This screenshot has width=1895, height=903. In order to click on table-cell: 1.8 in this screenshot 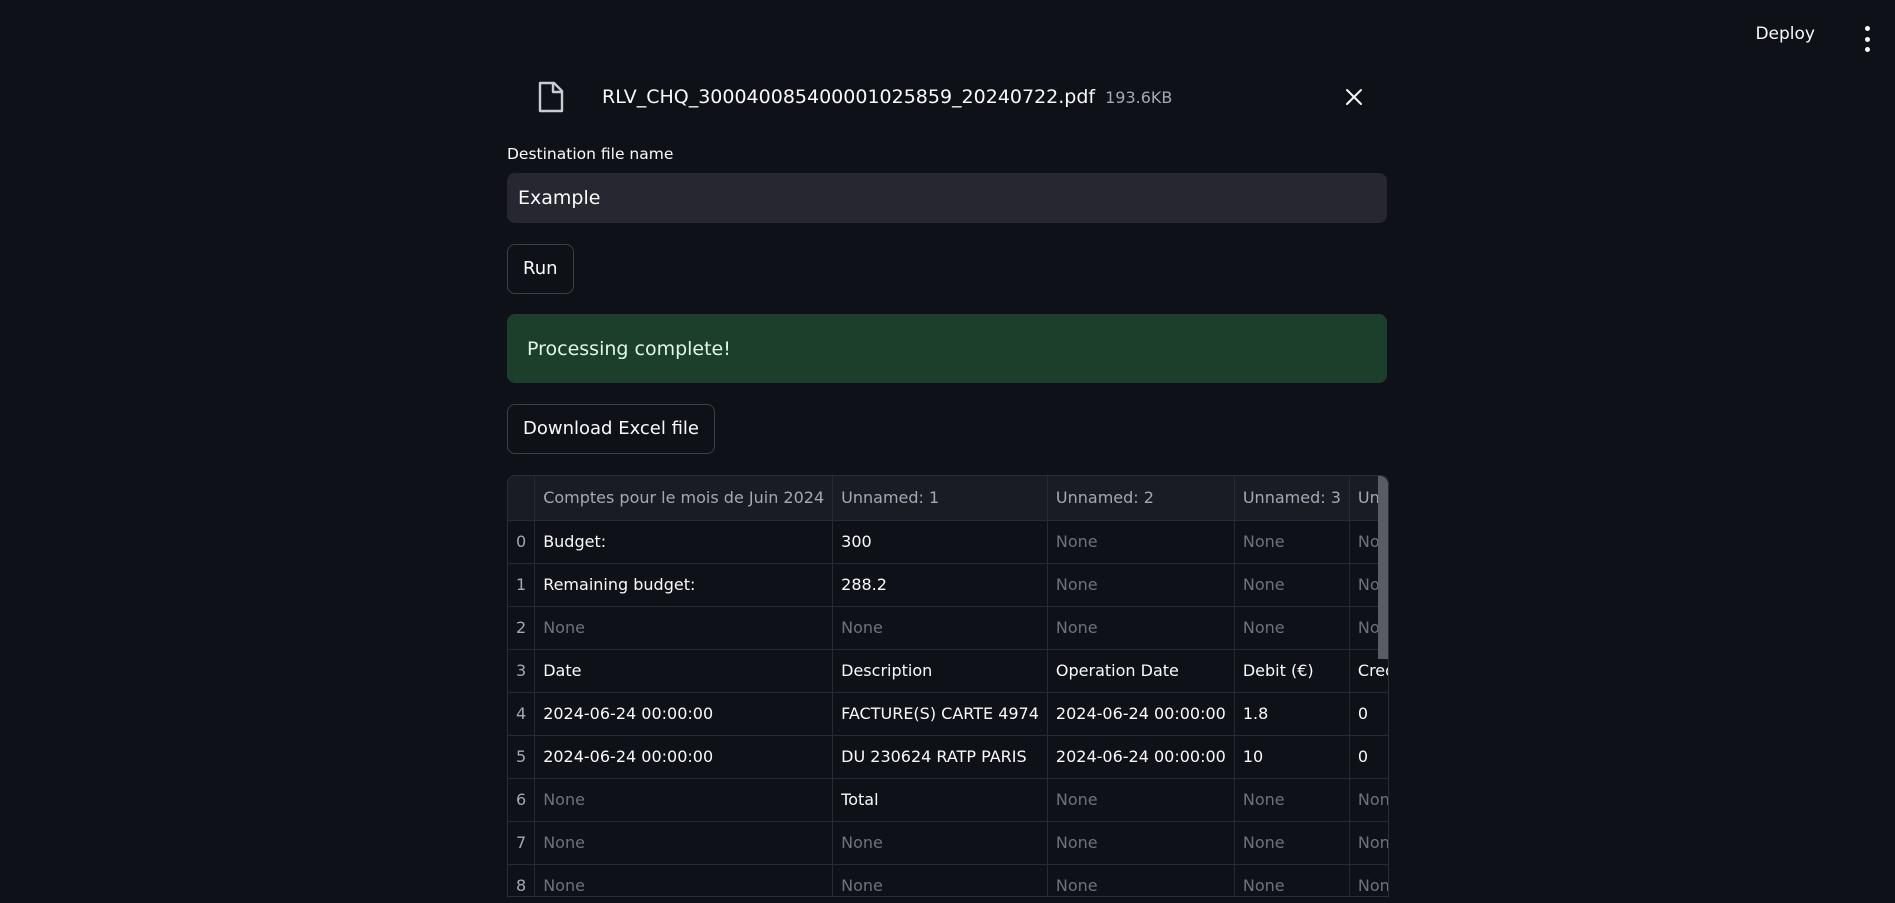, I will do `click(1292, 714)`.